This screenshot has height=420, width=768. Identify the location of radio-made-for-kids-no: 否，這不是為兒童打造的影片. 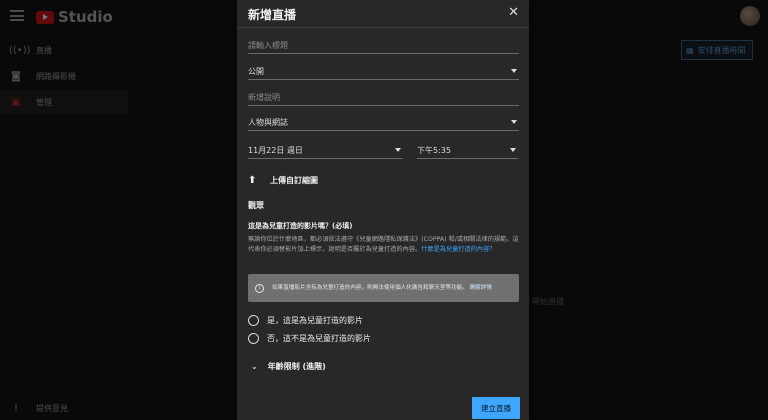
(309, 338).